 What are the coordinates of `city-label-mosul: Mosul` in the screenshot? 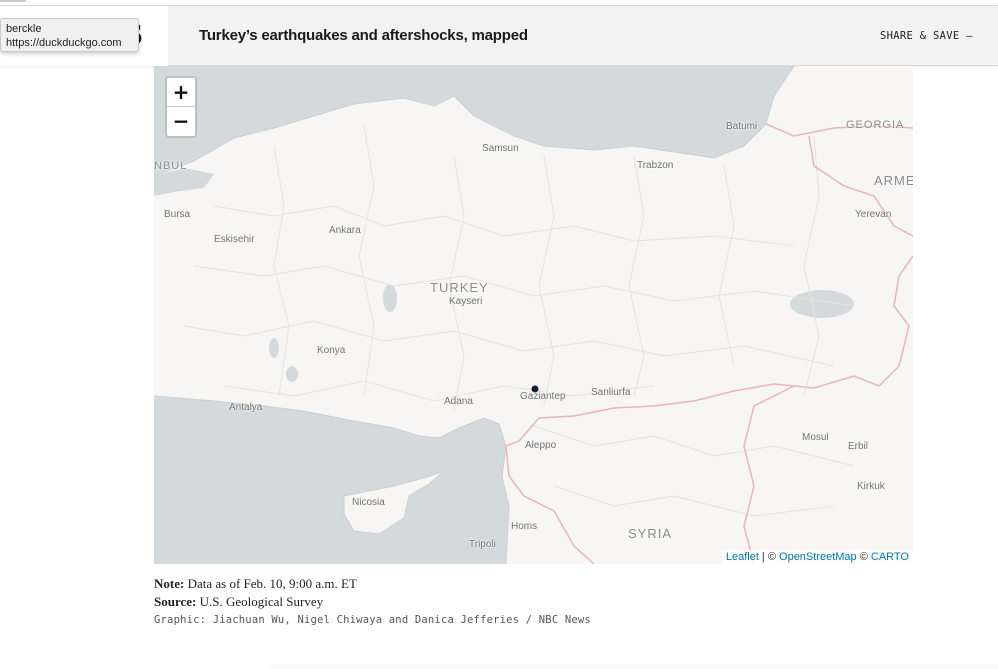 It's located at (815, 437).